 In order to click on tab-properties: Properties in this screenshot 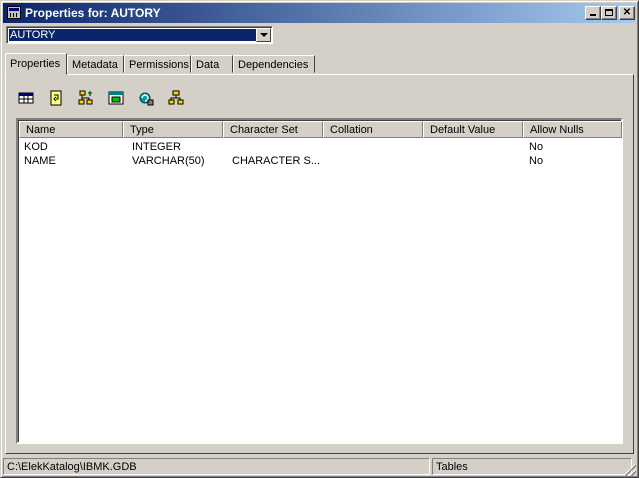, I will do `click(36, 64)`.